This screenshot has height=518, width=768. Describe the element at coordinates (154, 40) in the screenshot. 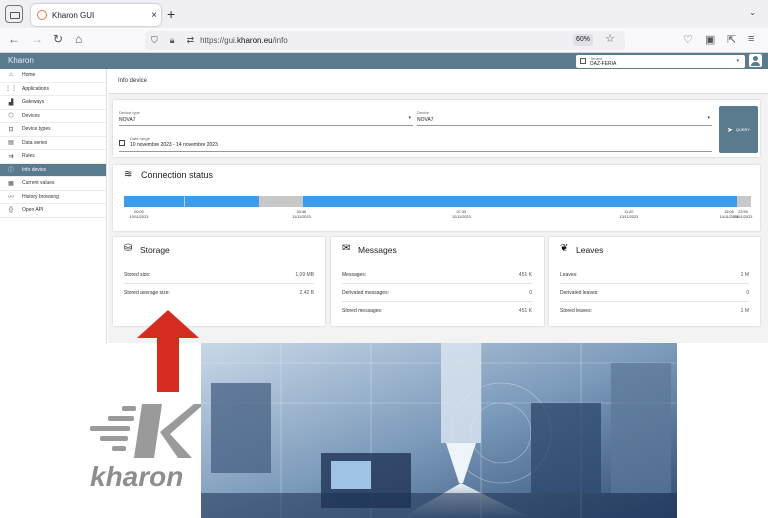

I see `shield-icon: ⛉` at that location.